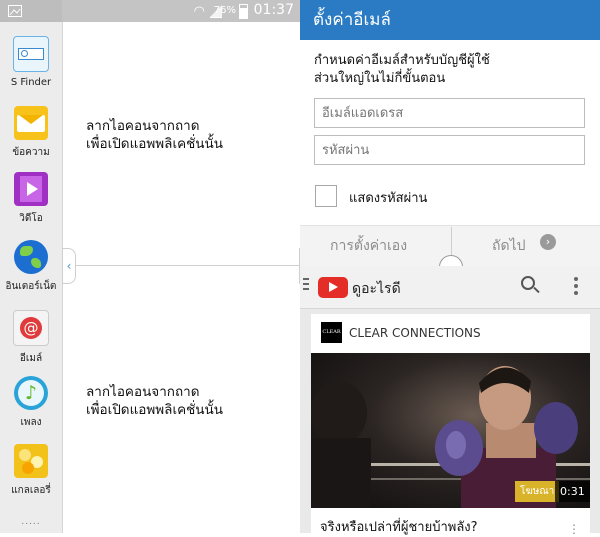  I want to click on email-header: ตั้งค่าอีเมล์, so click(450, 20).